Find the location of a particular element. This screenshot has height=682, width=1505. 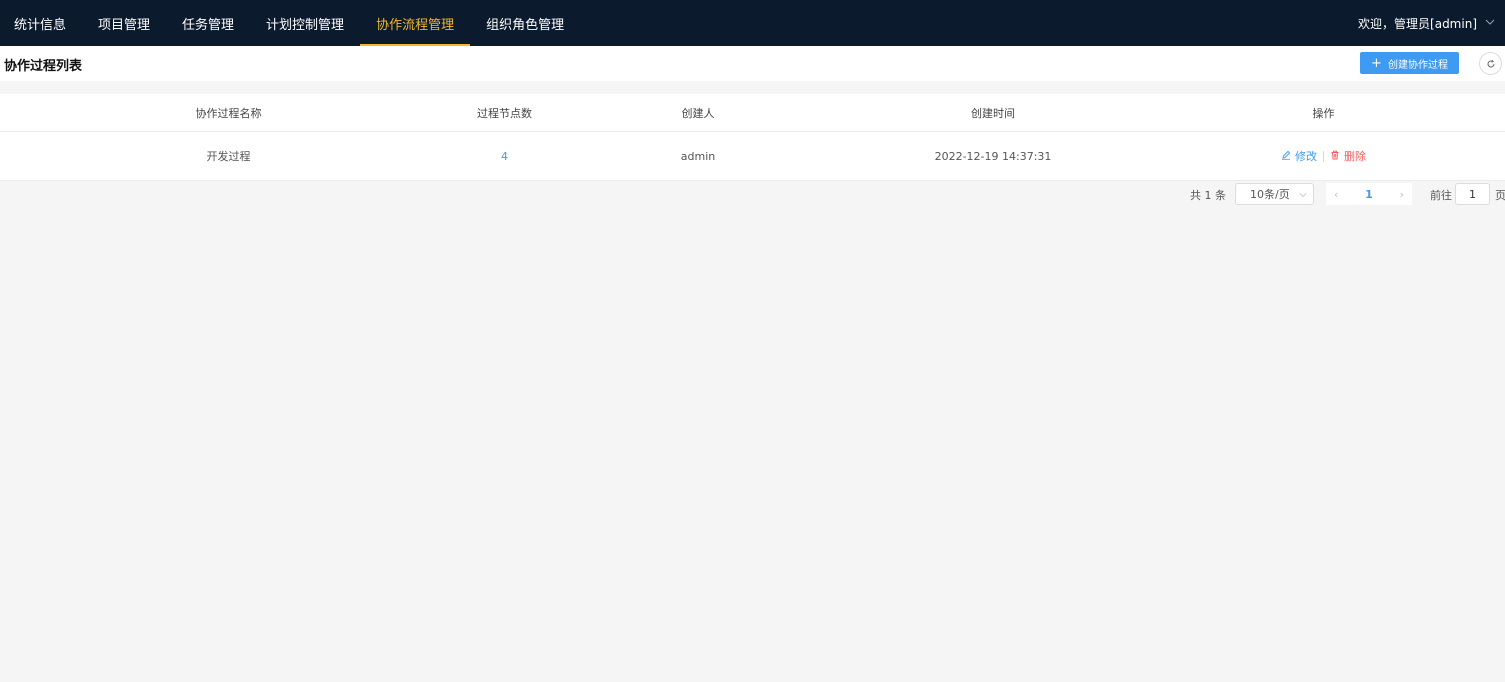

page-number-current: 1 is located at coordinates (1369, 194).